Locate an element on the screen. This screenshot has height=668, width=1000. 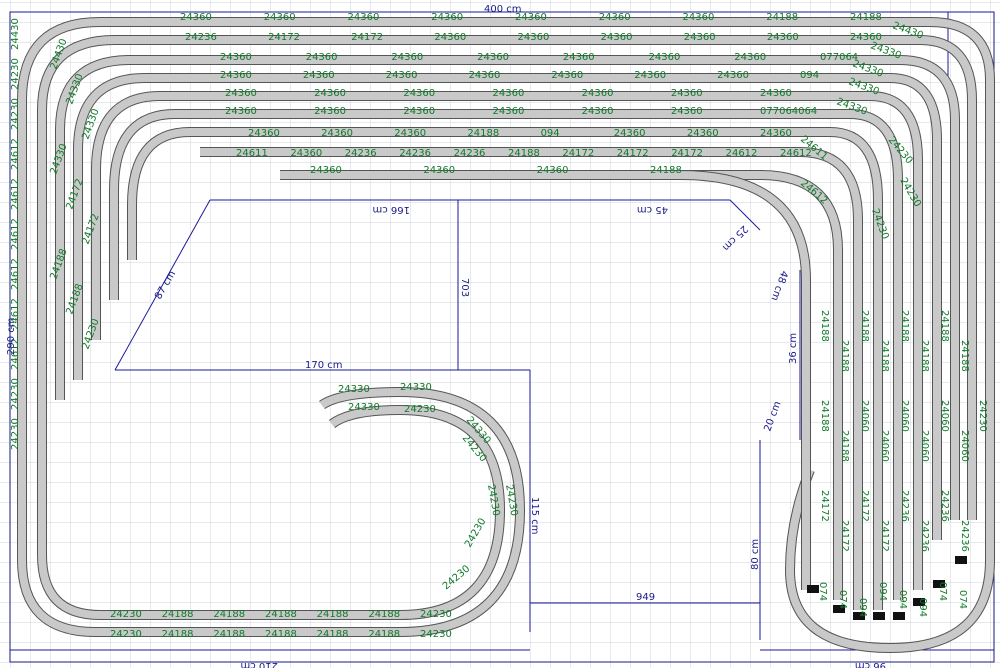
row-label: 24612 is located at coordinates (742, 153).